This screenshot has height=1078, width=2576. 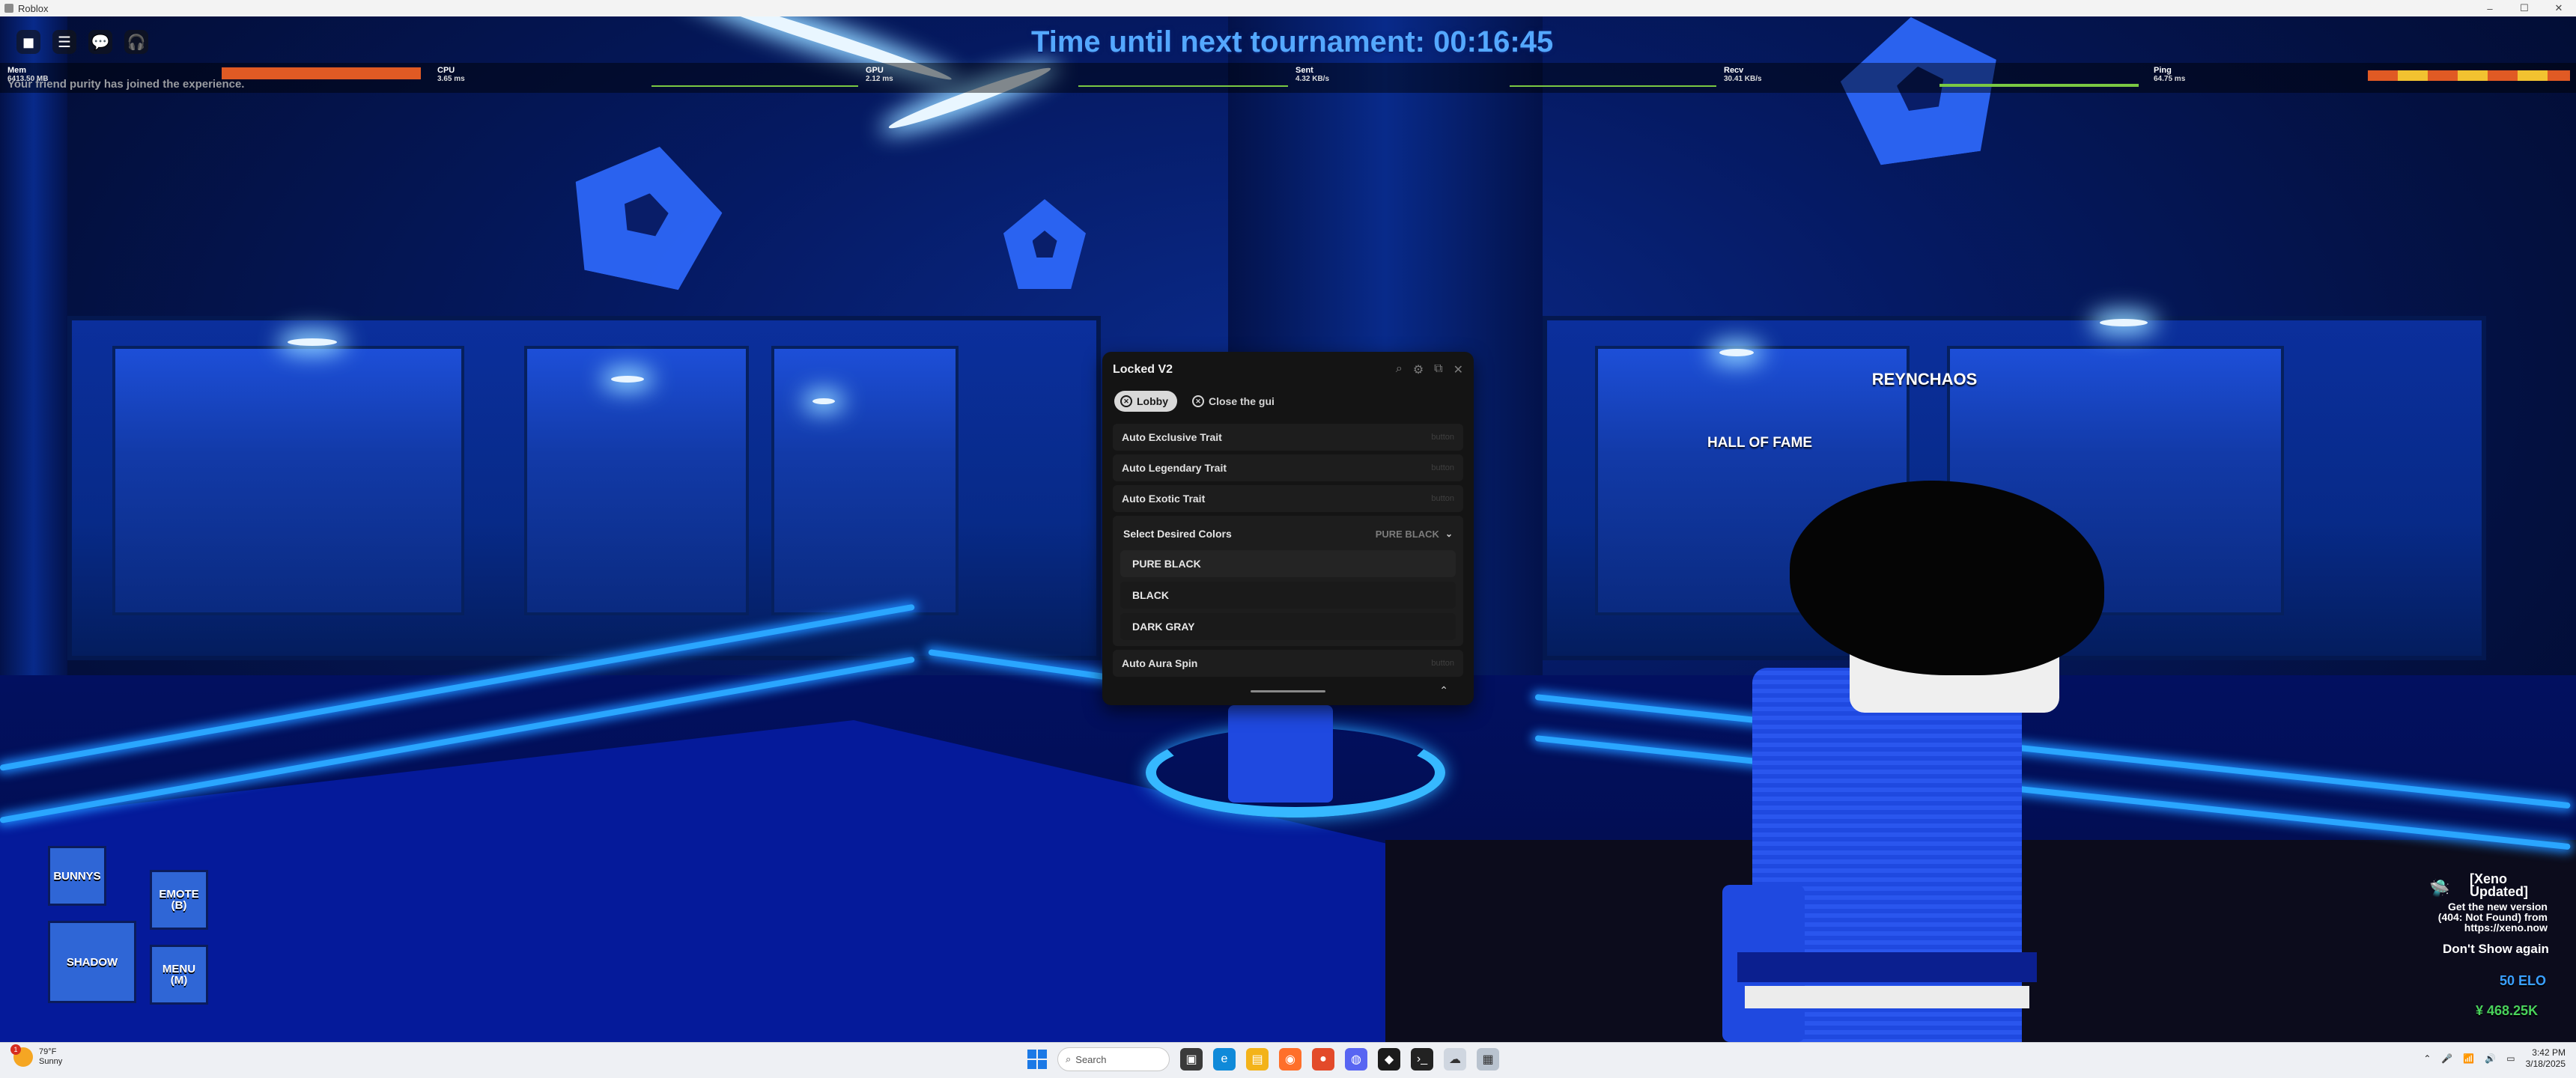 I want to click on resize-icon: ⧉, so click(x=1438, y=369).